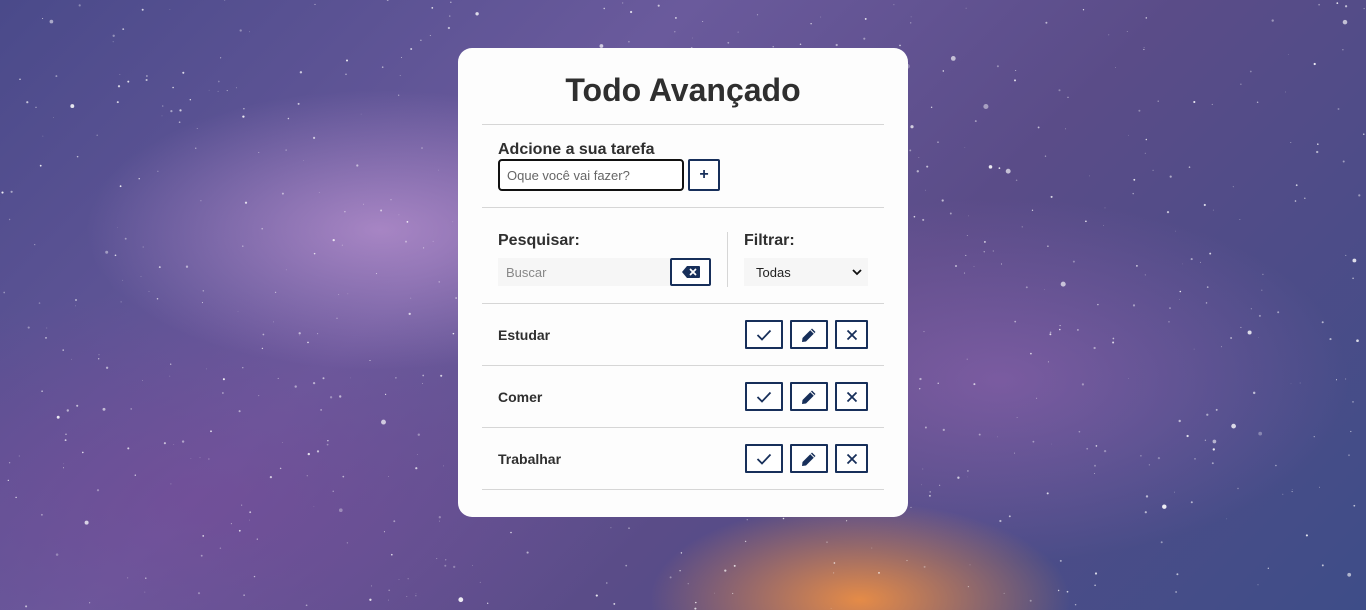 The width and height of the screenshot is (1366, 610). What do you see at coordinates (584, 272) in the screenshot?
I see `search-input` at bounding box center [584, 272].